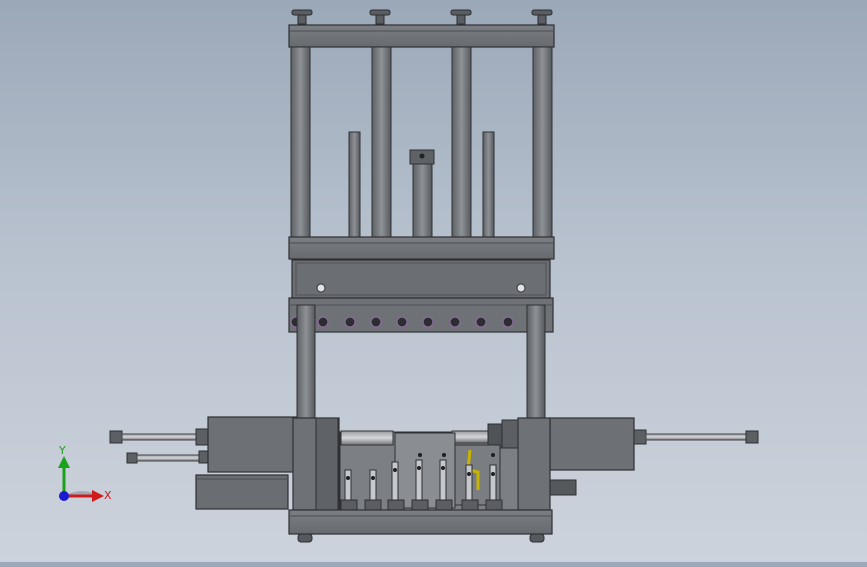  Describe the element at coordinates (421, 296) in the screenshot. I see `middle-plate` at that location.